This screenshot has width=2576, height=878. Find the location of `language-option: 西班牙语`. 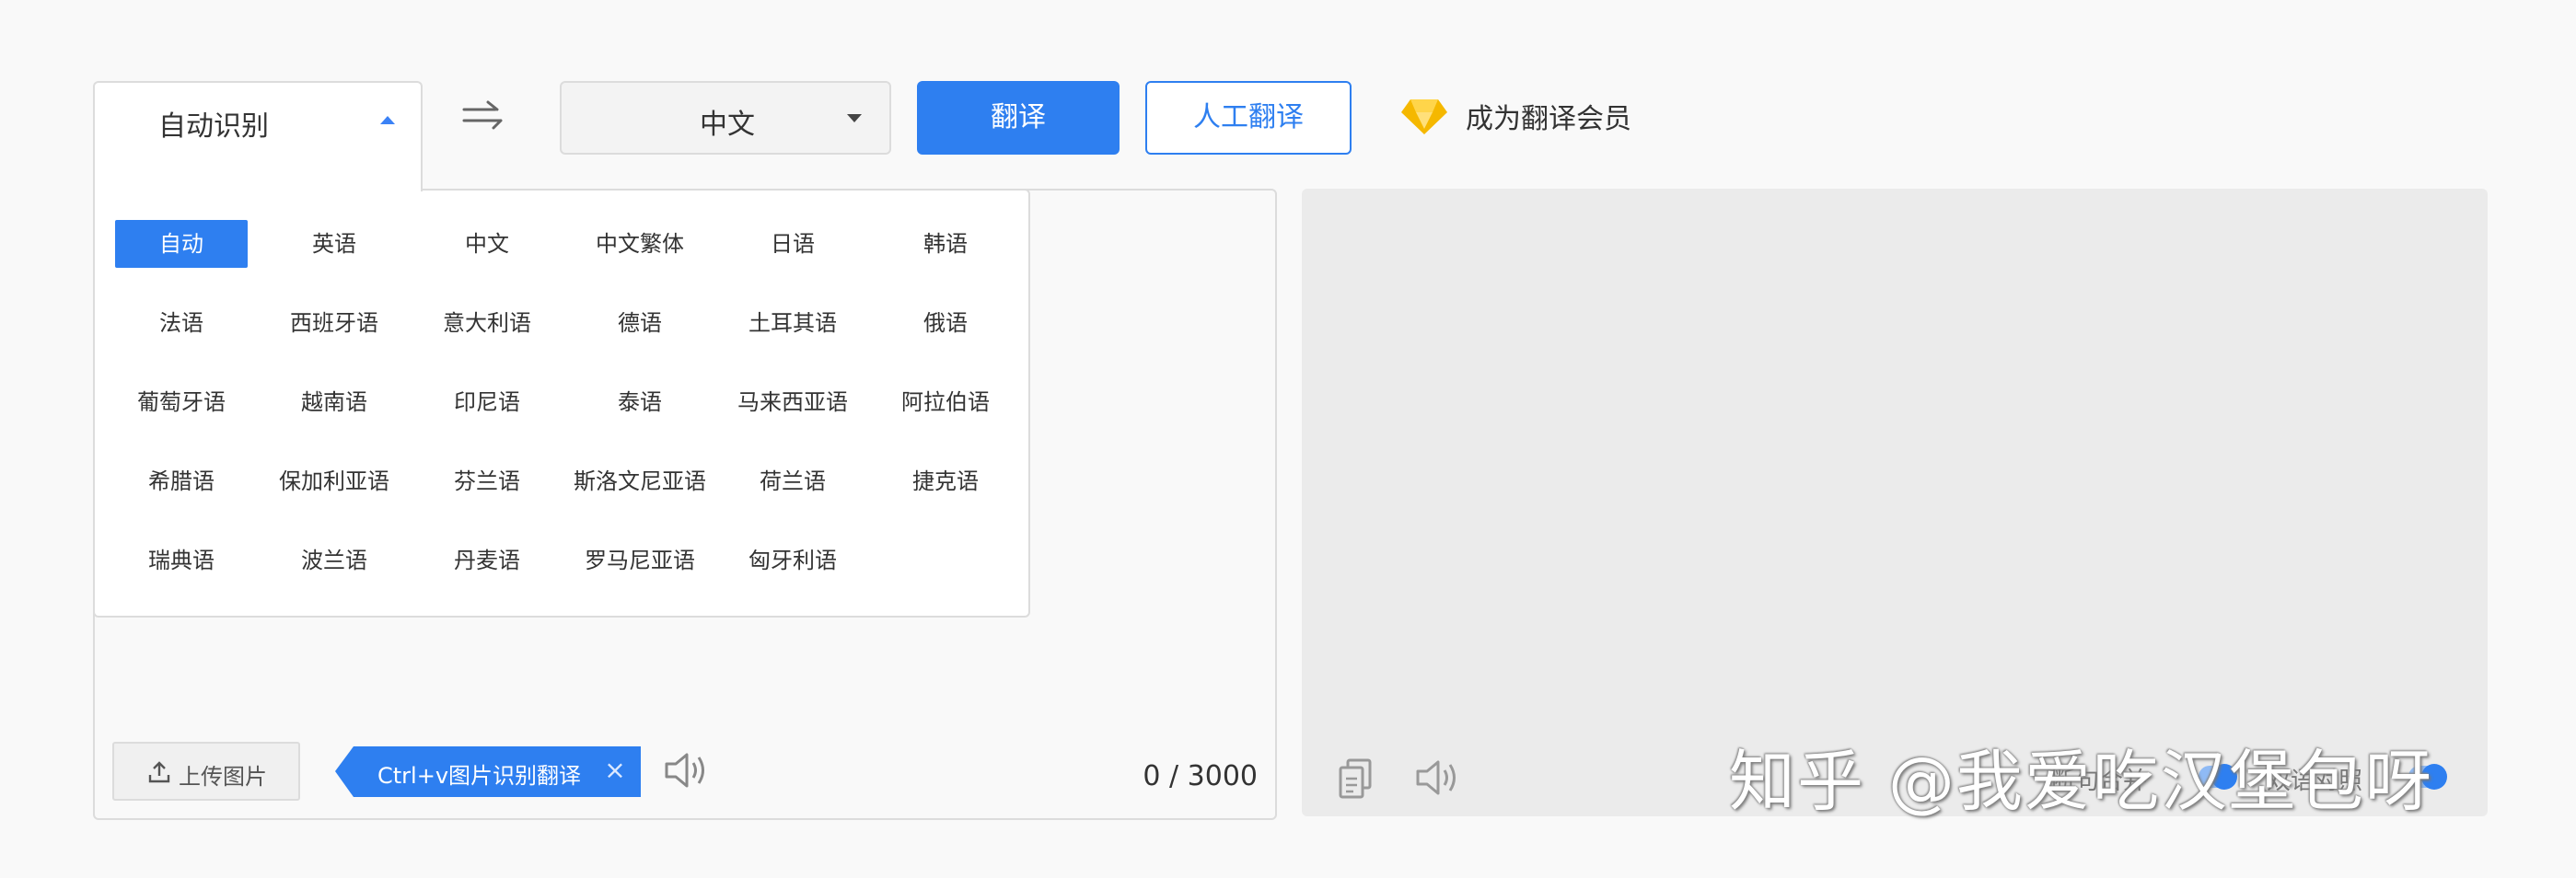

language-option: 西班牙语 is located at coordinates (334, 323).